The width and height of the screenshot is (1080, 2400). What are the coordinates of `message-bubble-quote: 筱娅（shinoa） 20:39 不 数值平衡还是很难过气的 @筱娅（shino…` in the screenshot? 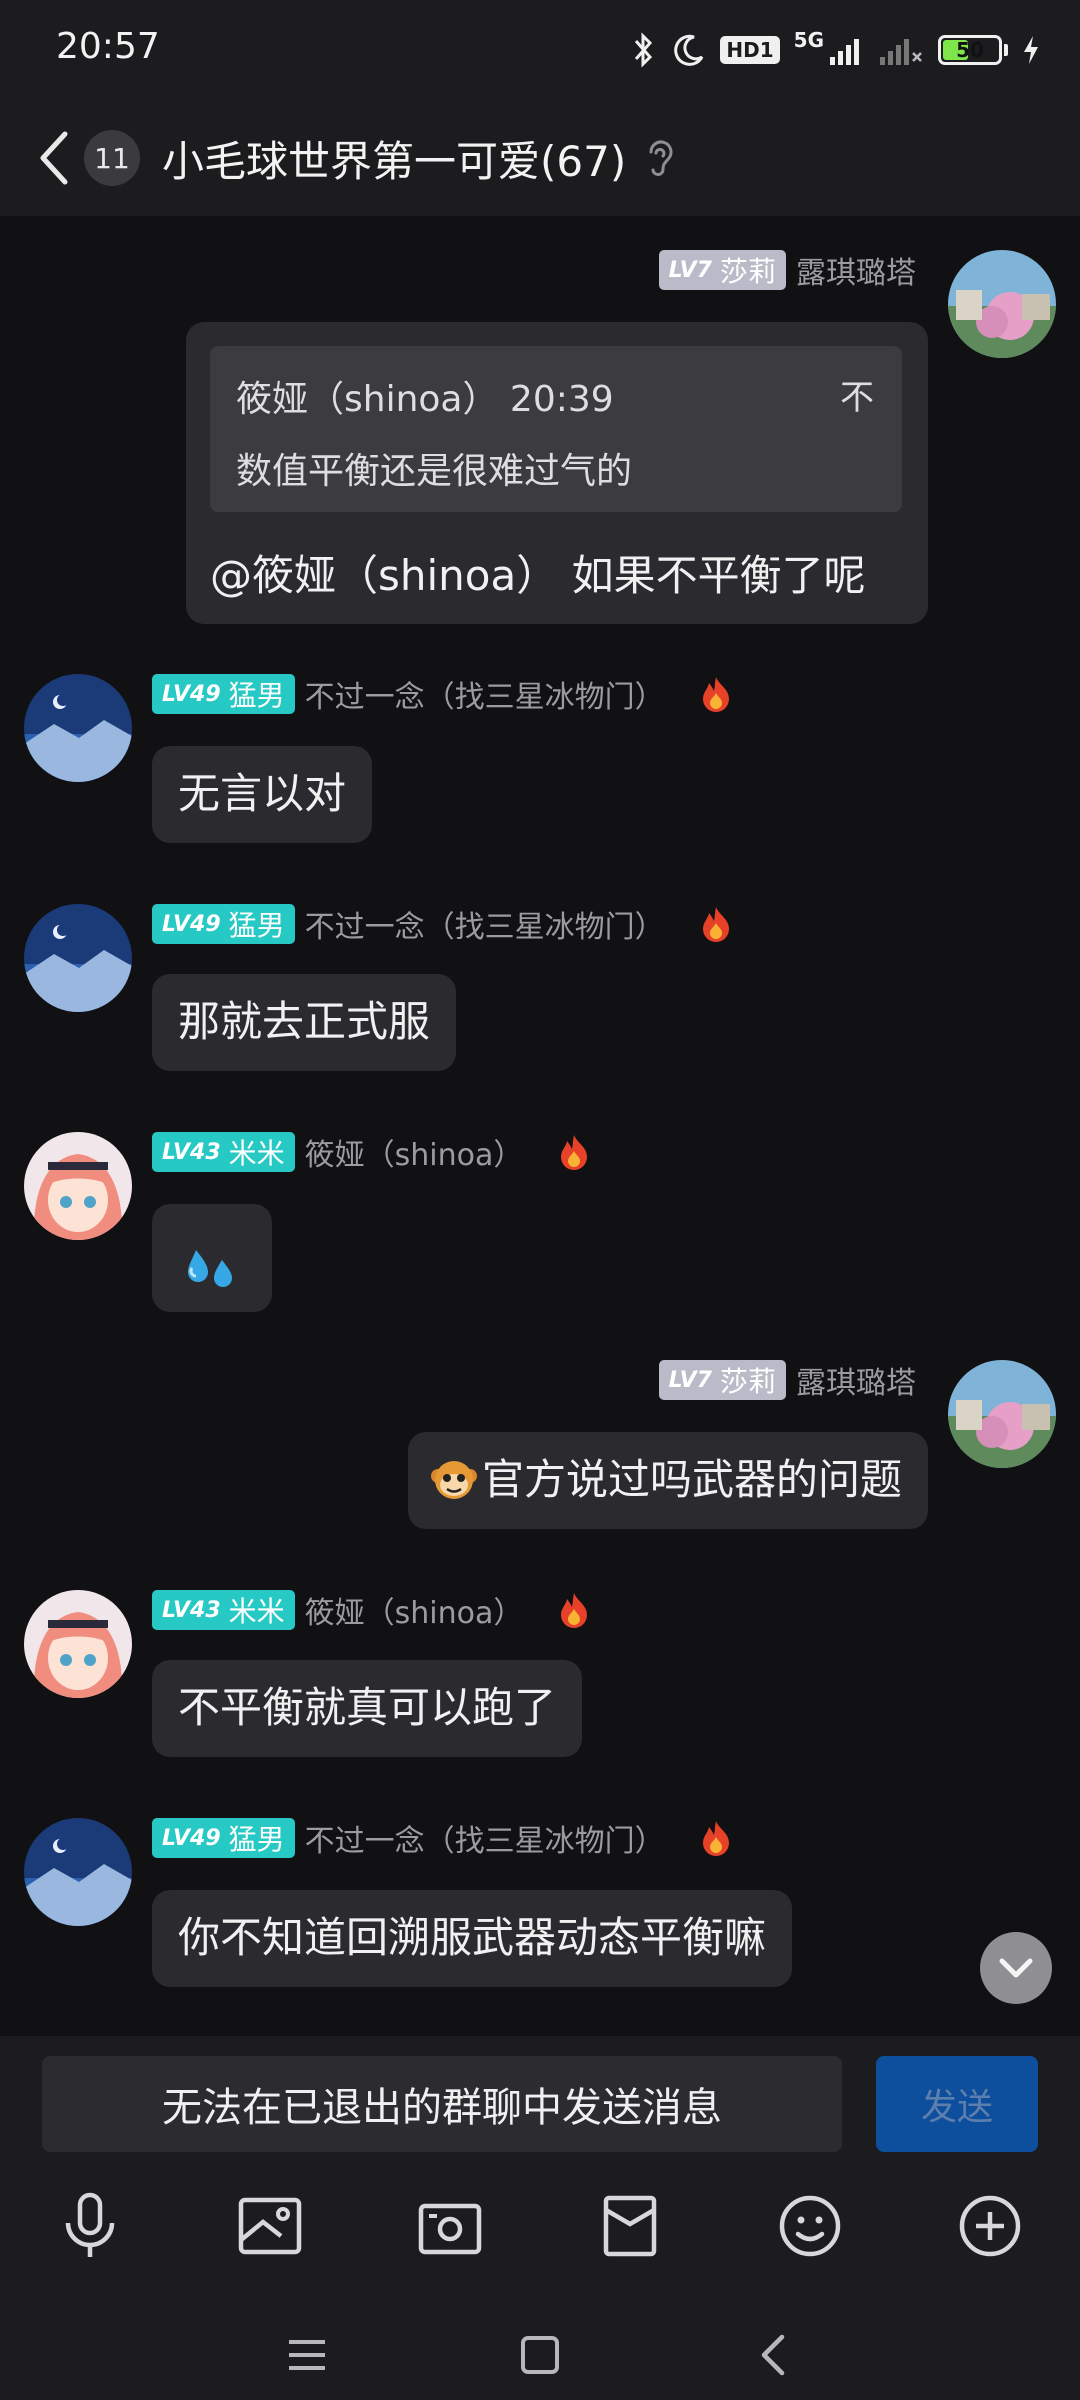 It's located at (557, 473).